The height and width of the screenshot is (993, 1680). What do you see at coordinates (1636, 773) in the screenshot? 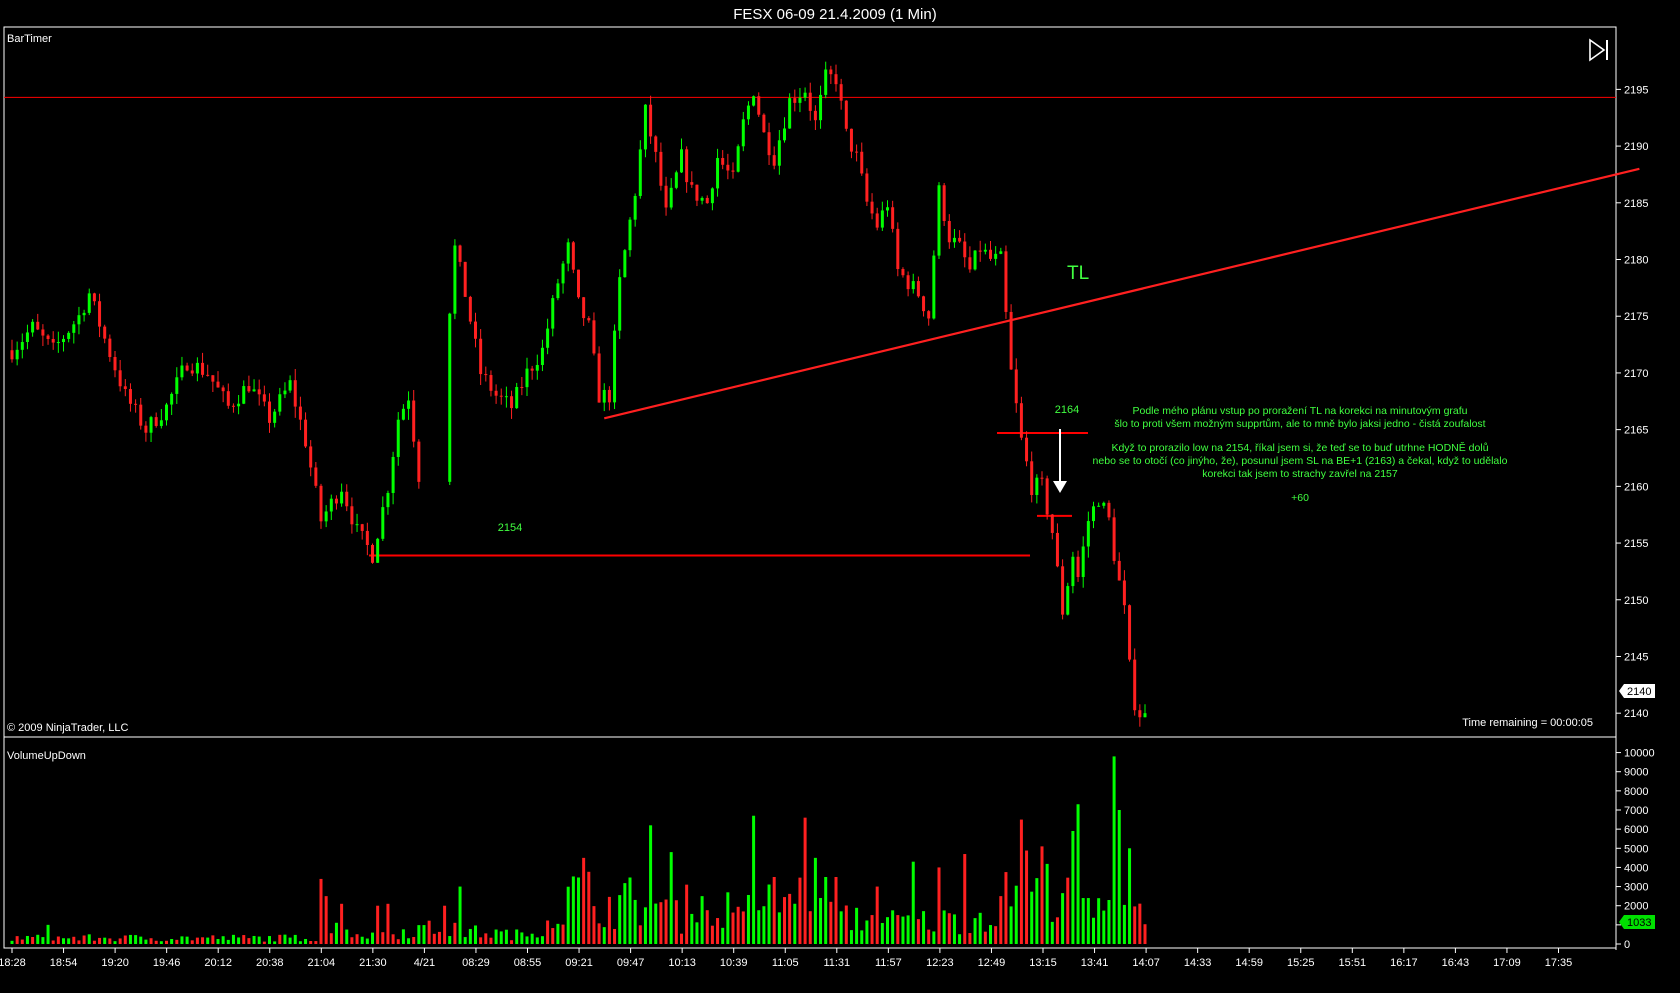
I see `volume-tick-label: 9000` at bounding box center [1636, 773].